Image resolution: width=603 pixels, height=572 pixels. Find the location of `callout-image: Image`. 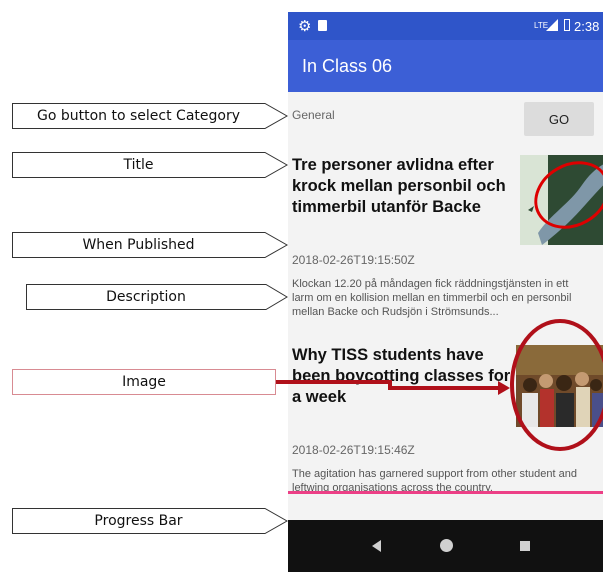

callout-image: Image is located at coordinates (144, 382).